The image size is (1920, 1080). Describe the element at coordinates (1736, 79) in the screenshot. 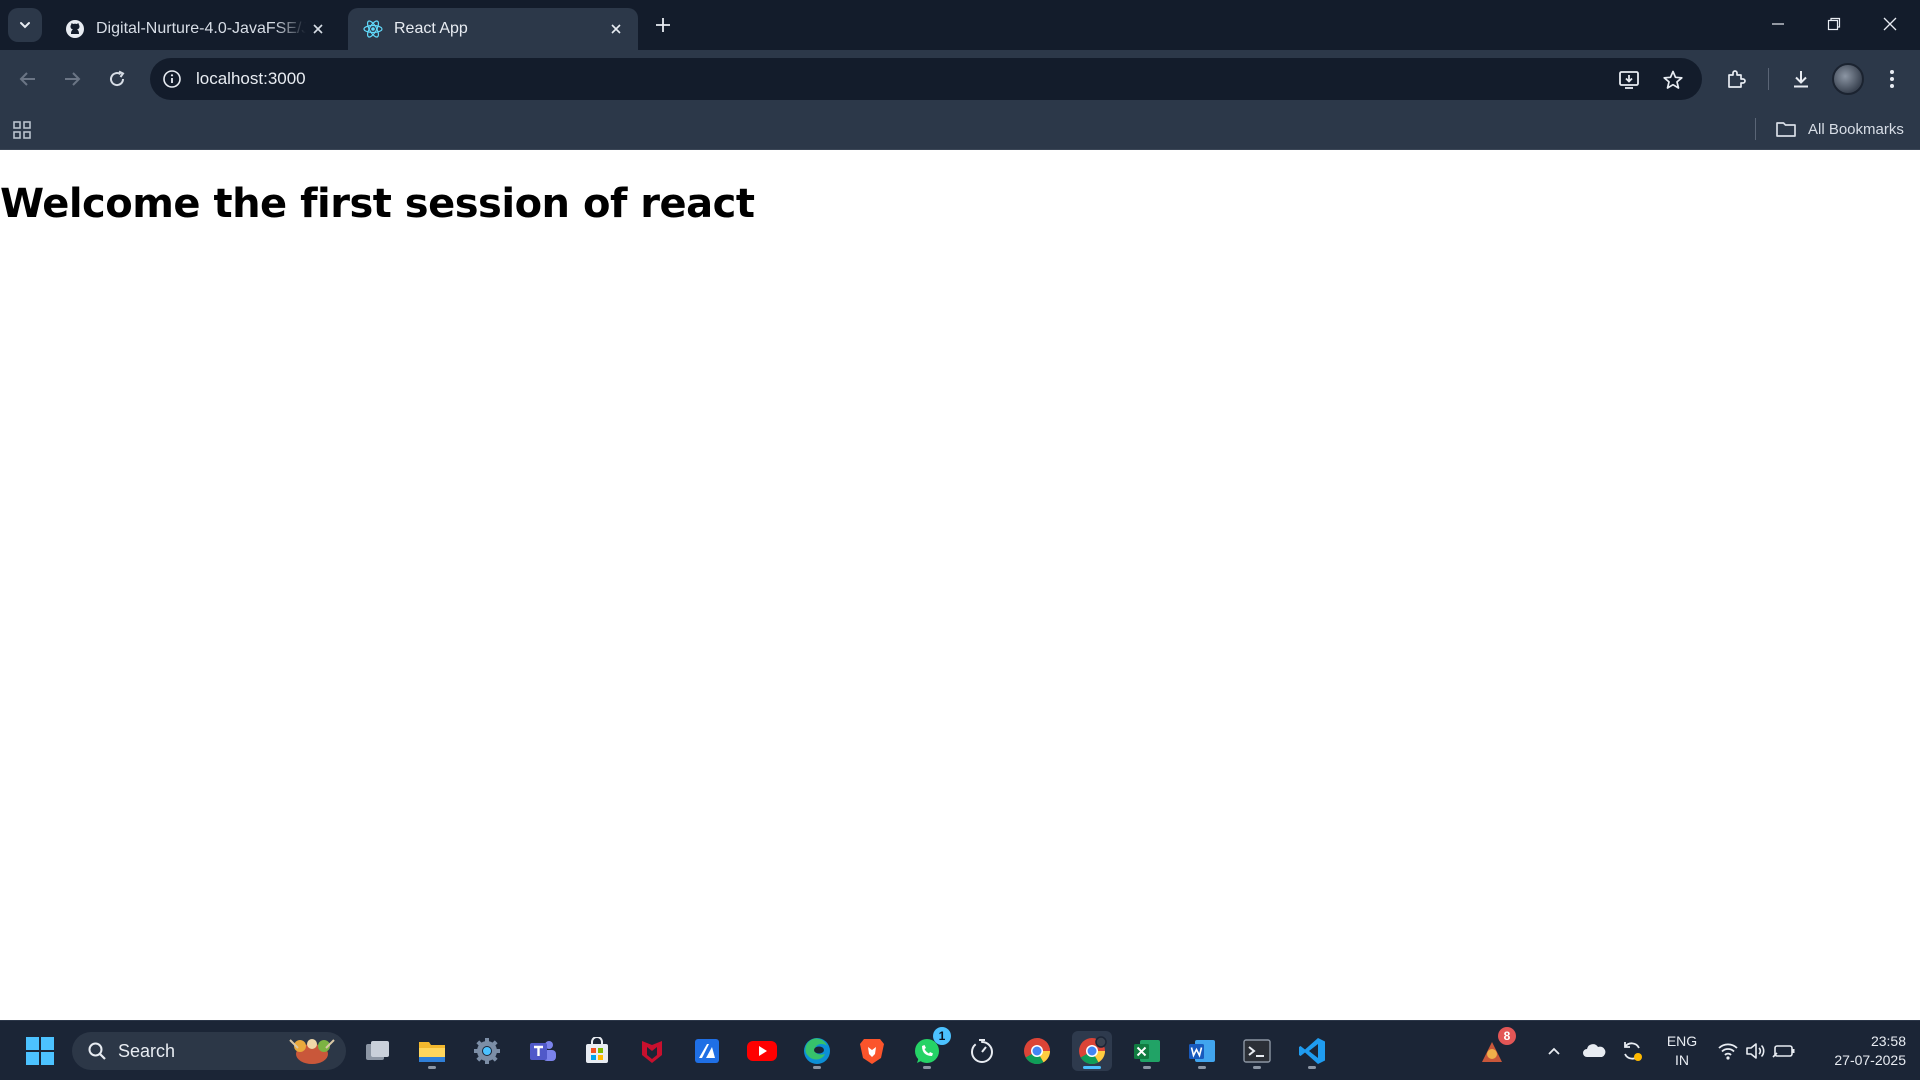

I see `extensions-icon` at that location.